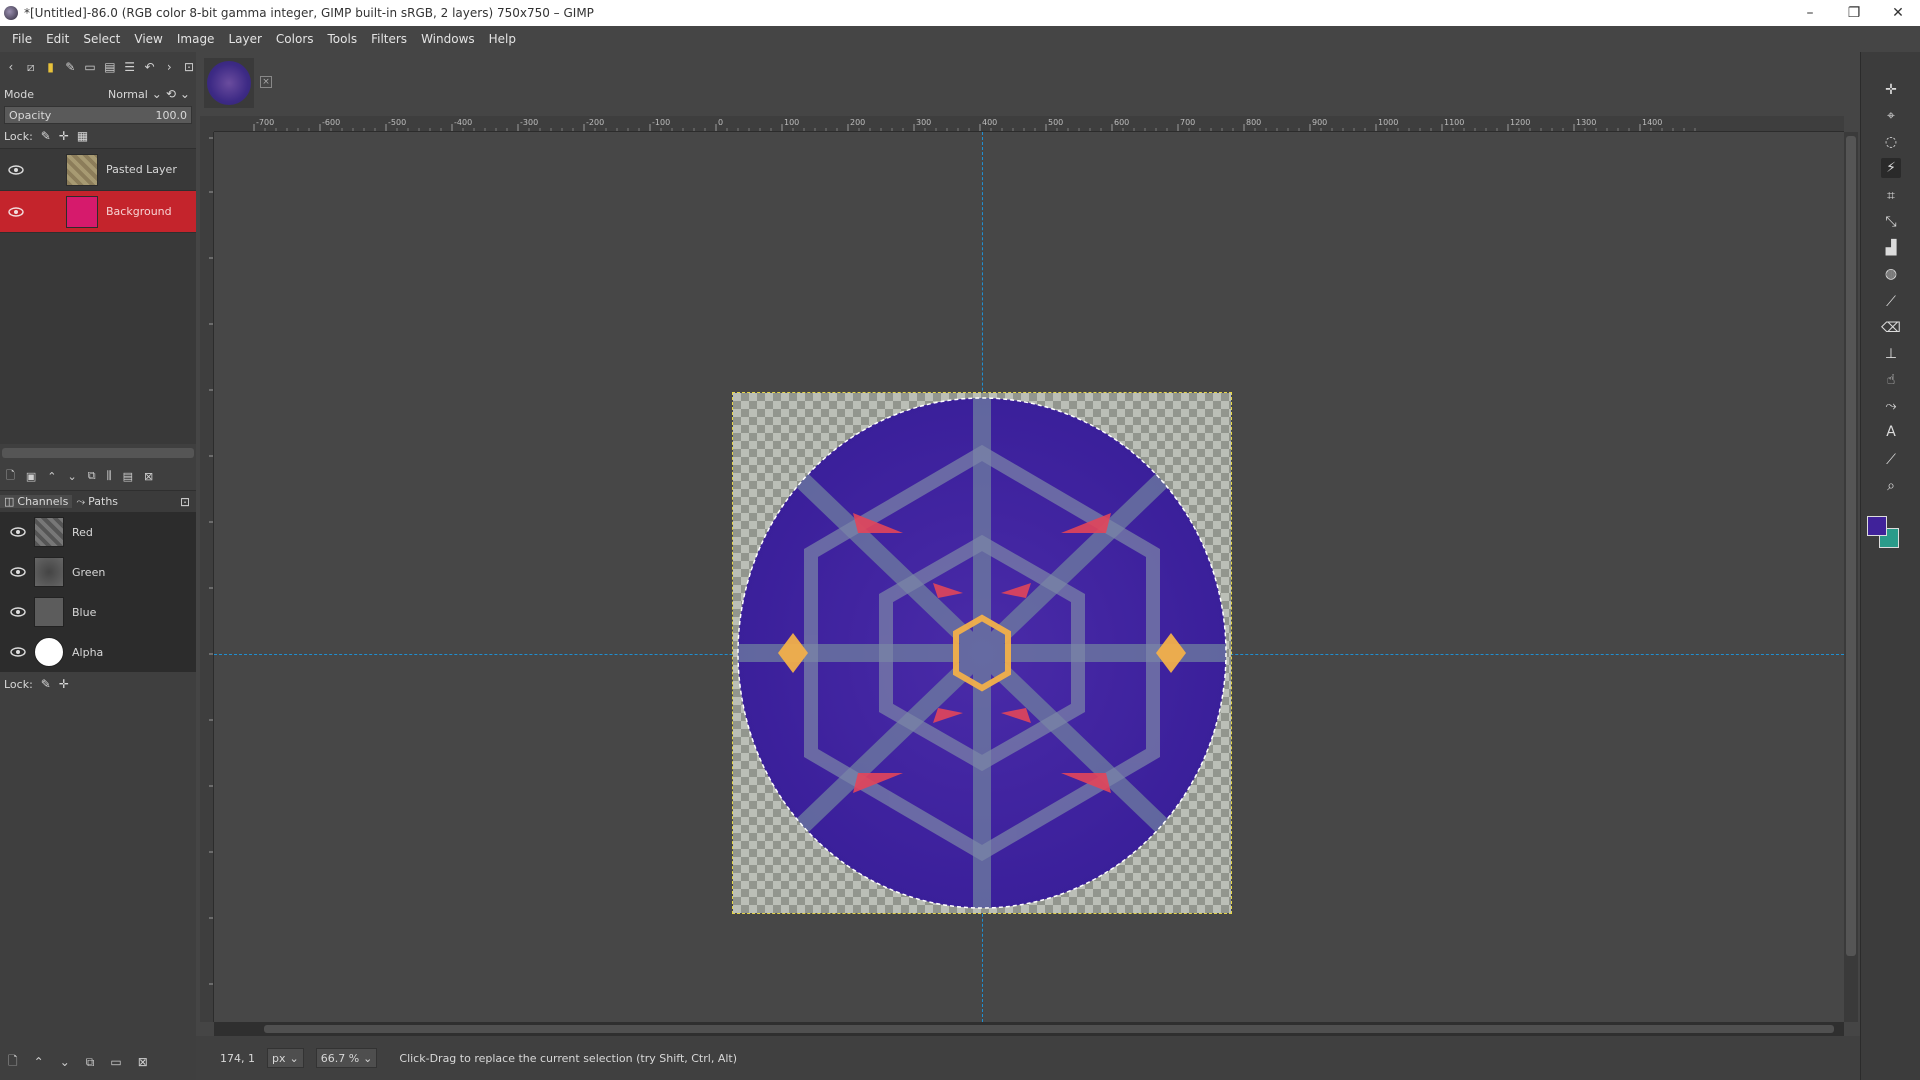 The width and height of the screenshot is (1920, 1080). Describe the element at coordinates (92, 476) in the screenshot. I see `duplicate-layer-icon: ⧉` at that location.